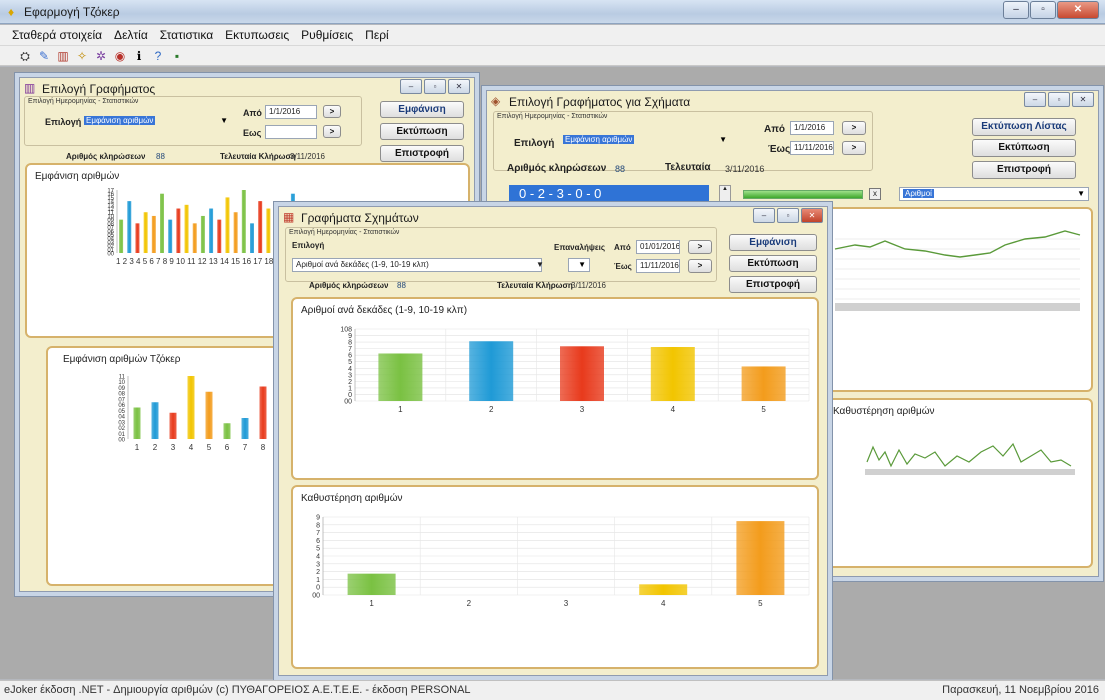 This screenshot has height=700, width=1105. What do you see at coordinates (318, 525) in the screenshot?
I see `y-tick-label: 8` at bounding box center [318, 525].